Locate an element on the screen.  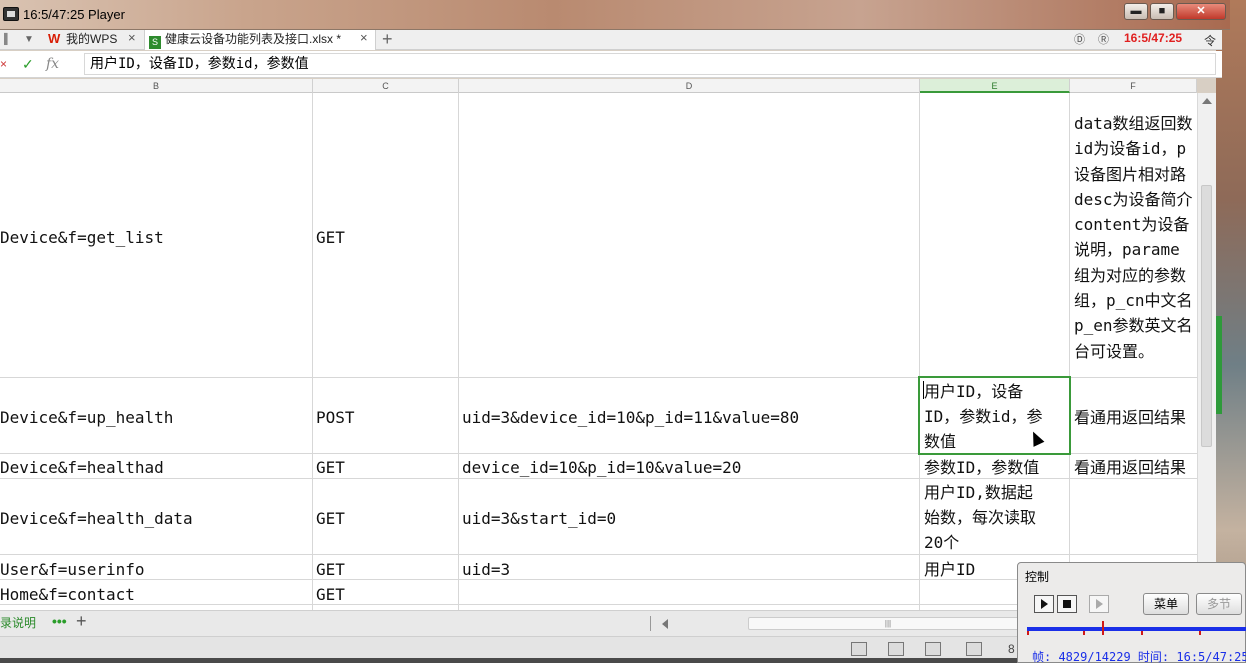
cell-text-line: 20个 is located at coordinates (942, 542).